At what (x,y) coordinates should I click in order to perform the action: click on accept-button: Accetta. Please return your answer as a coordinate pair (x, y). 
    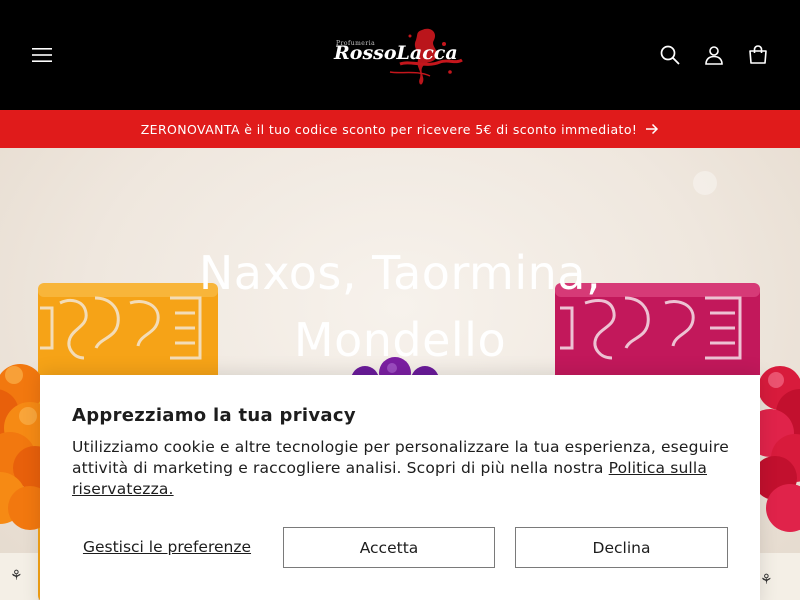
    Looking at the image, I should click on (389, 547).